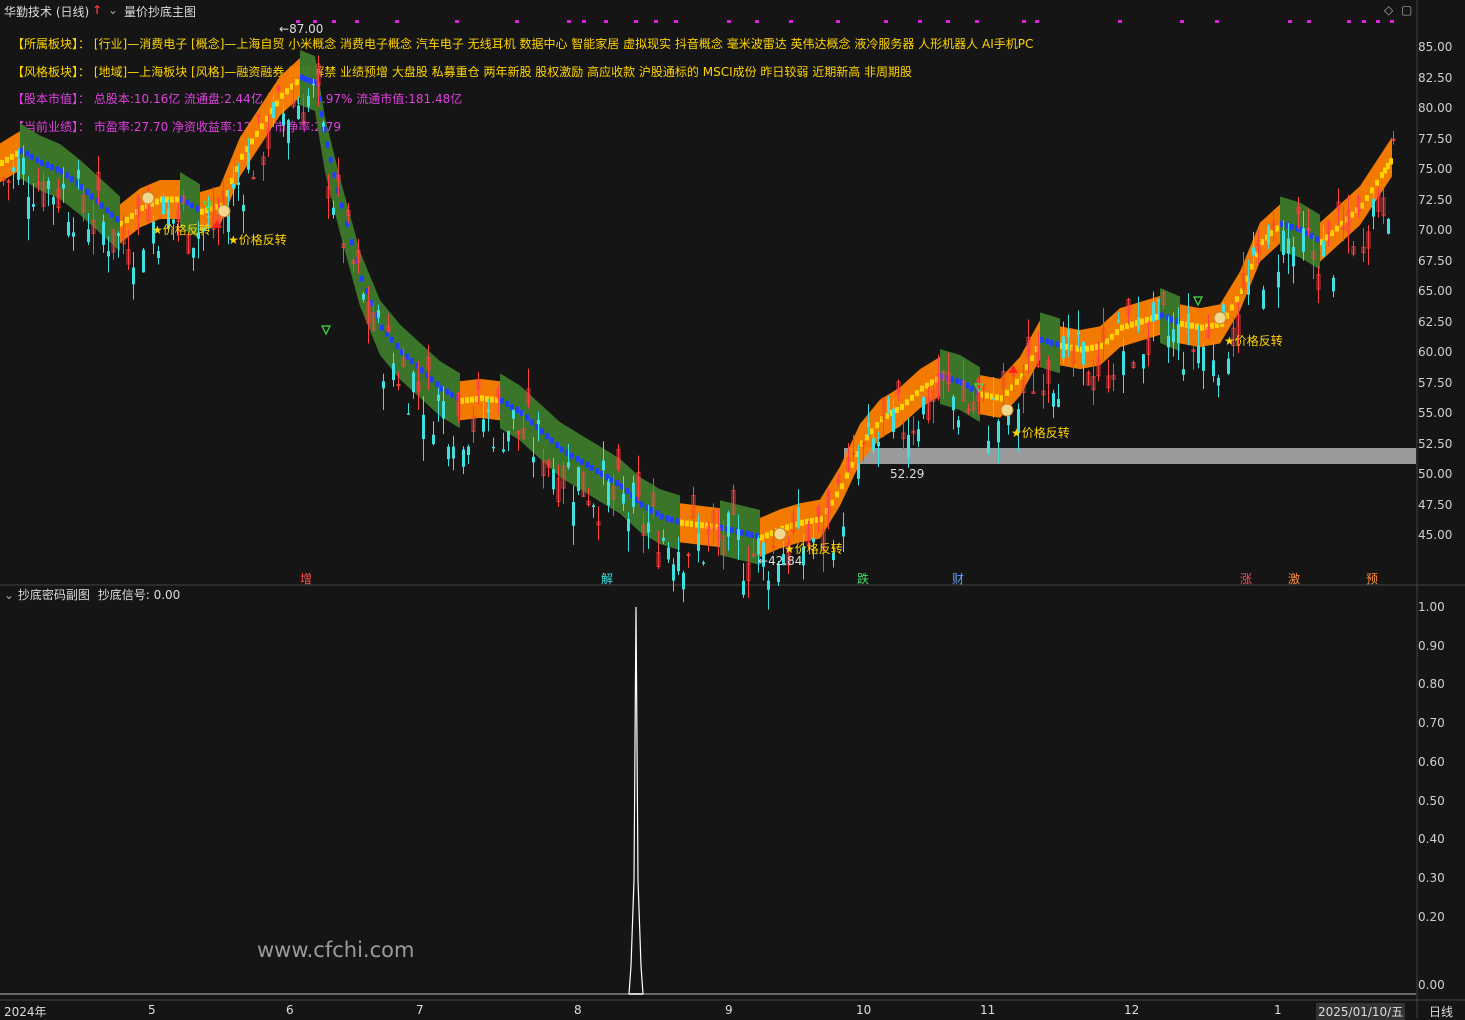  What do you see at coordinates (9, 595) in the screenshot?
I see `dropdown-icon: ⌄` at bounding box center [9, 595].